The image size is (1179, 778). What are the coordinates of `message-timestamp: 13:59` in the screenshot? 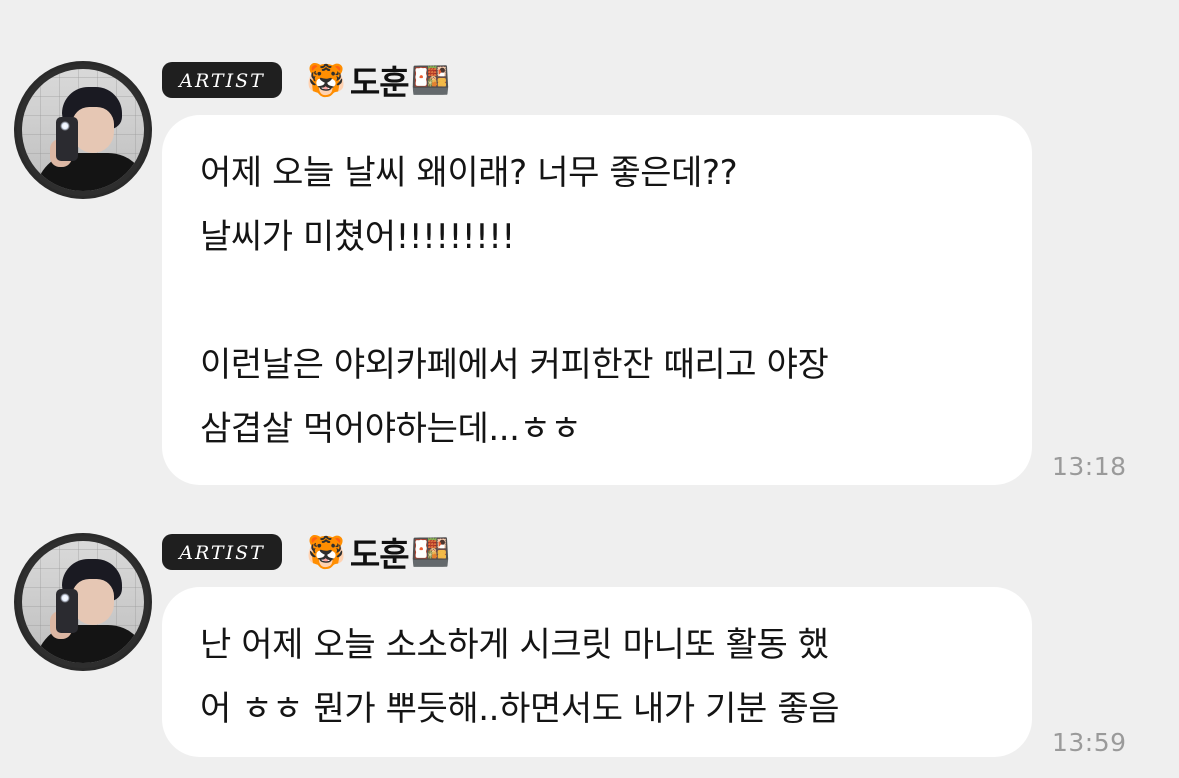 It's located at (1089, 742).